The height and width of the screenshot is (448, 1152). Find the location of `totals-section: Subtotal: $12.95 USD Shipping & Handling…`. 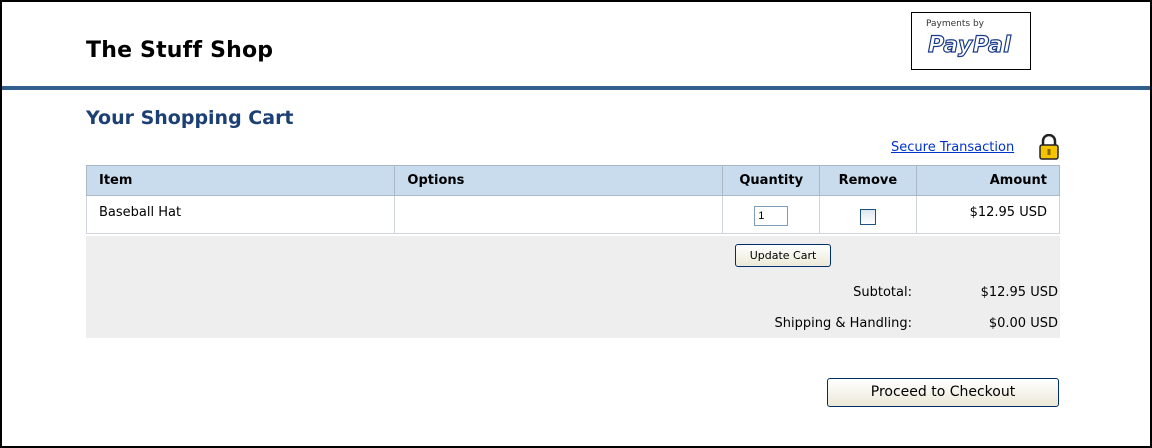

totals-section: Subtotal: $12.95 USD Shipping & Handling… is located at coordinates (573, 306).